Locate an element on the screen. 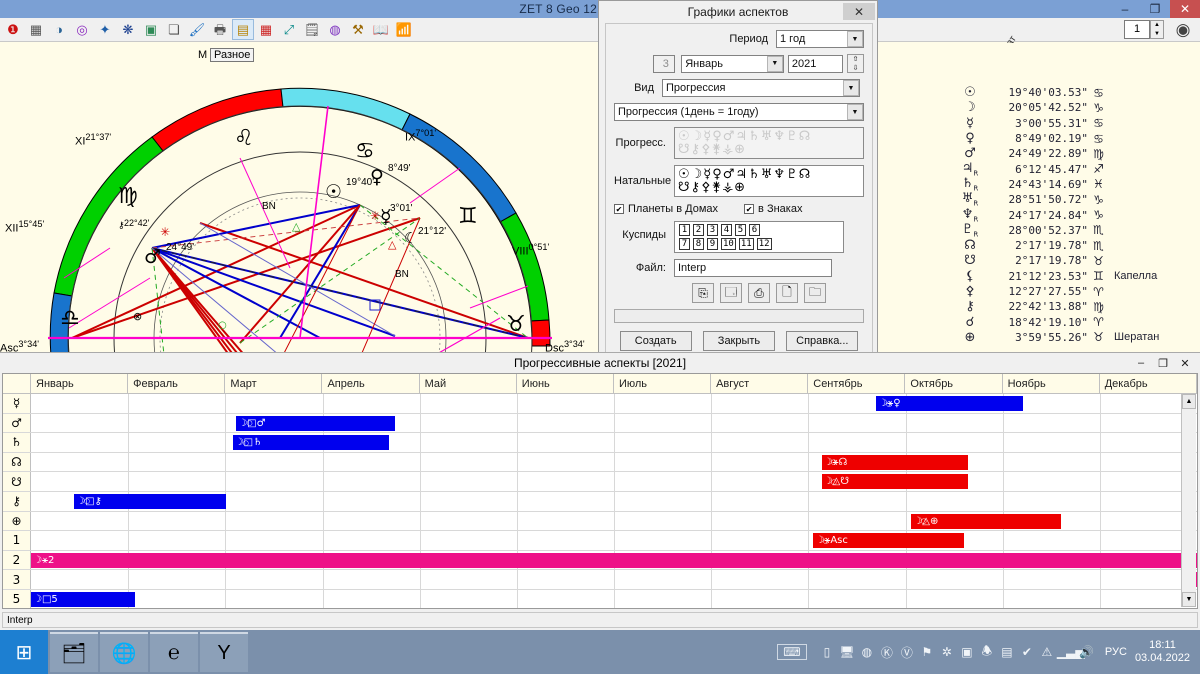 This screenshot has width=1200, height=674. table-row: 2 ☽⚹2 is located at coordinates (600, 560).